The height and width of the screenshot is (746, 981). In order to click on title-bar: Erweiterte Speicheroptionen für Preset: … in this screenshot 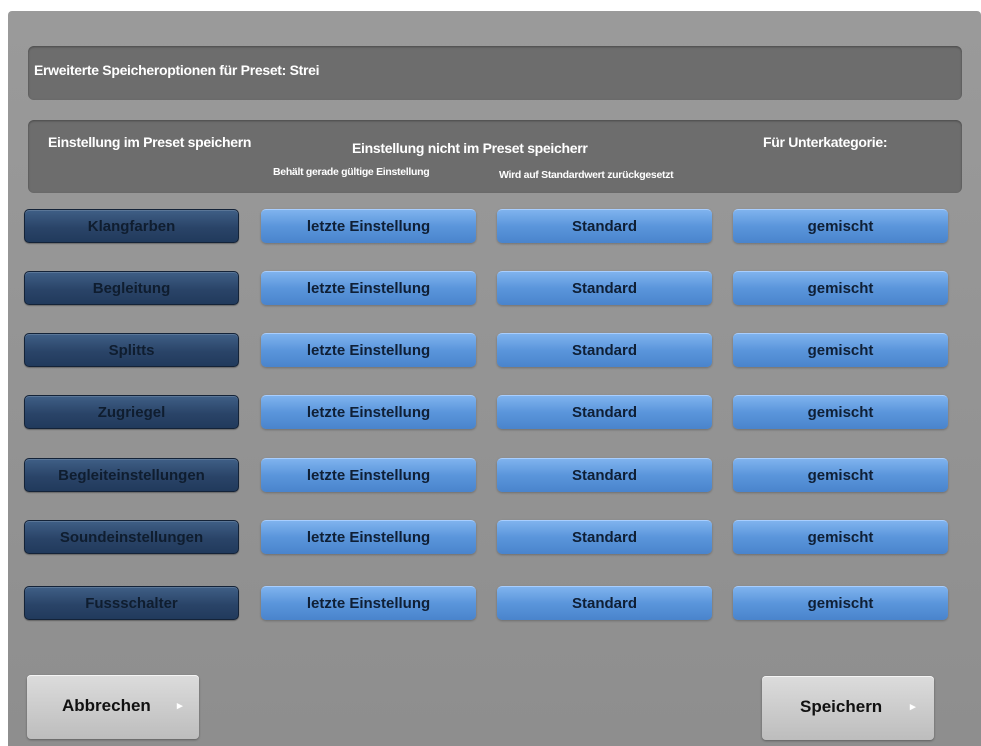, I will do `click(495, 73)`.